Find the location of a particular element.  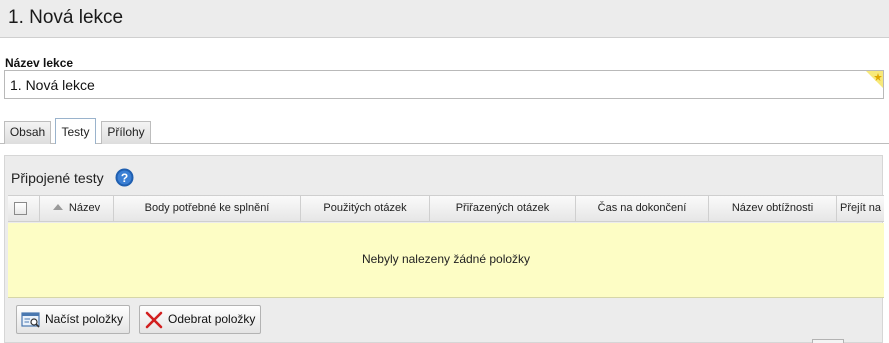

load-items-button: Načíst položky is located at coordinates (73, 319).